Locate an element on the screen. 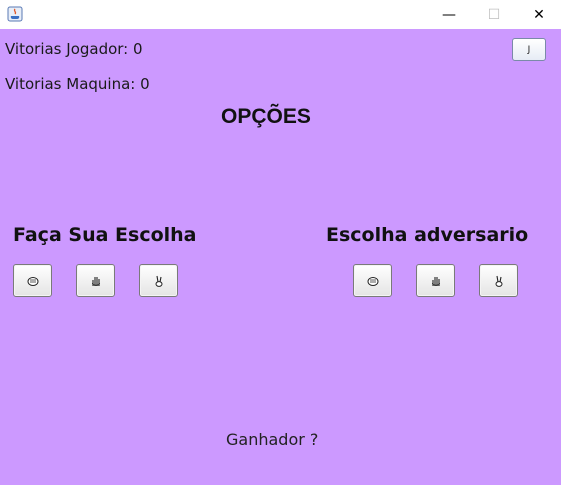 The width and height of the screenshot is (563, 487). minimize-button: — is located at coordinates (449, 14).